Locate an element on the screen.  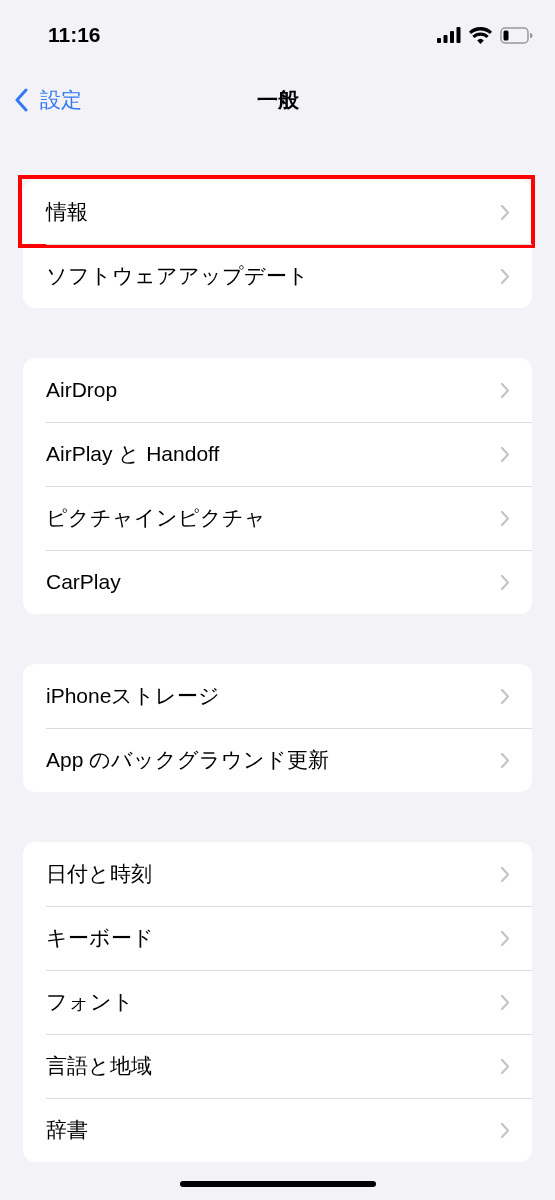
nav-title: 一般 is located at coordinates (277, 100).